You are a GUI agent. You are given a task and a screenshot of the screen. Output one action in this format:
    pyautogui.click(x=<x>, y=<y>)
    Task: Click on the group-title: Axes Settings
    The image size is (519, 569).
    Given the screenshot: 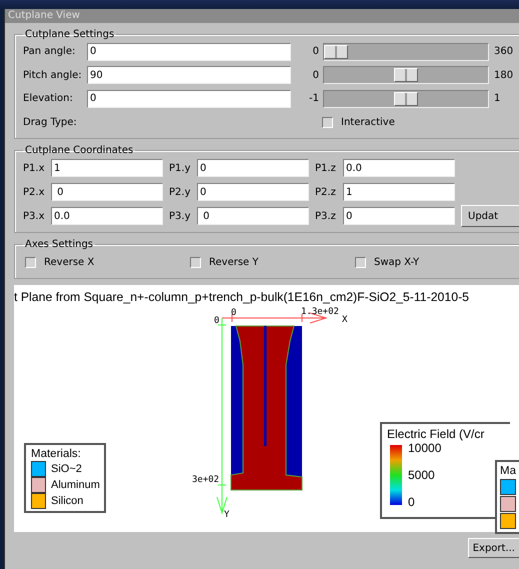 What is the action you would take?
    pyautogui.click(x=59, y=244)
    